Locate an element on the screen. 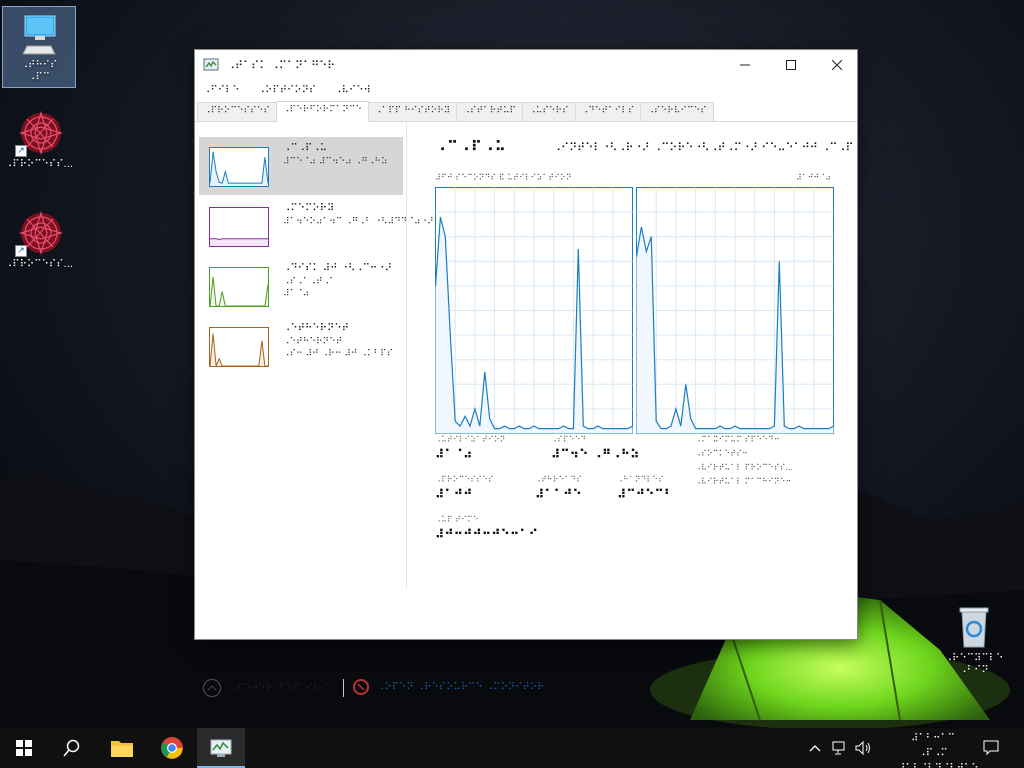 The width and height of the screenshot is (1024, 768). minimize-icon is located at coordinates (745, 65).